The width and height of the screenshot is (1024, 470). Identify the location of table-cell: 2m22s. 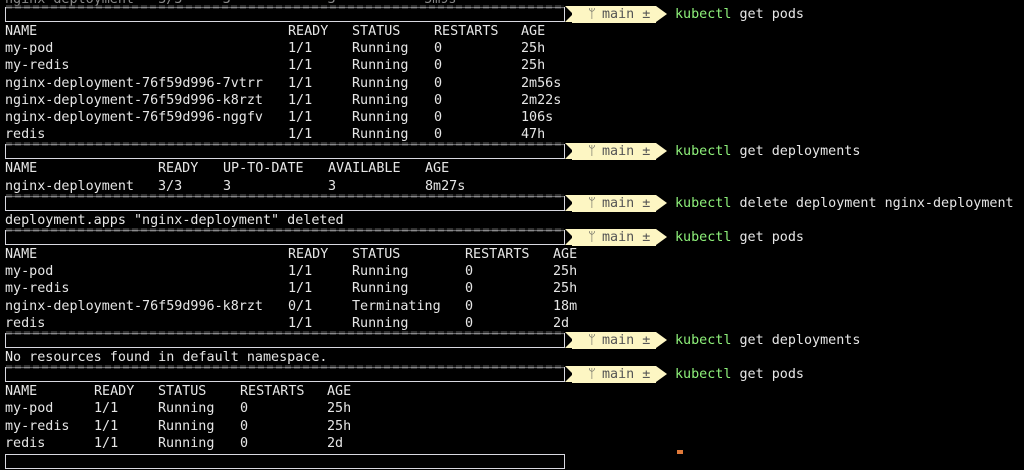
(541, 100).